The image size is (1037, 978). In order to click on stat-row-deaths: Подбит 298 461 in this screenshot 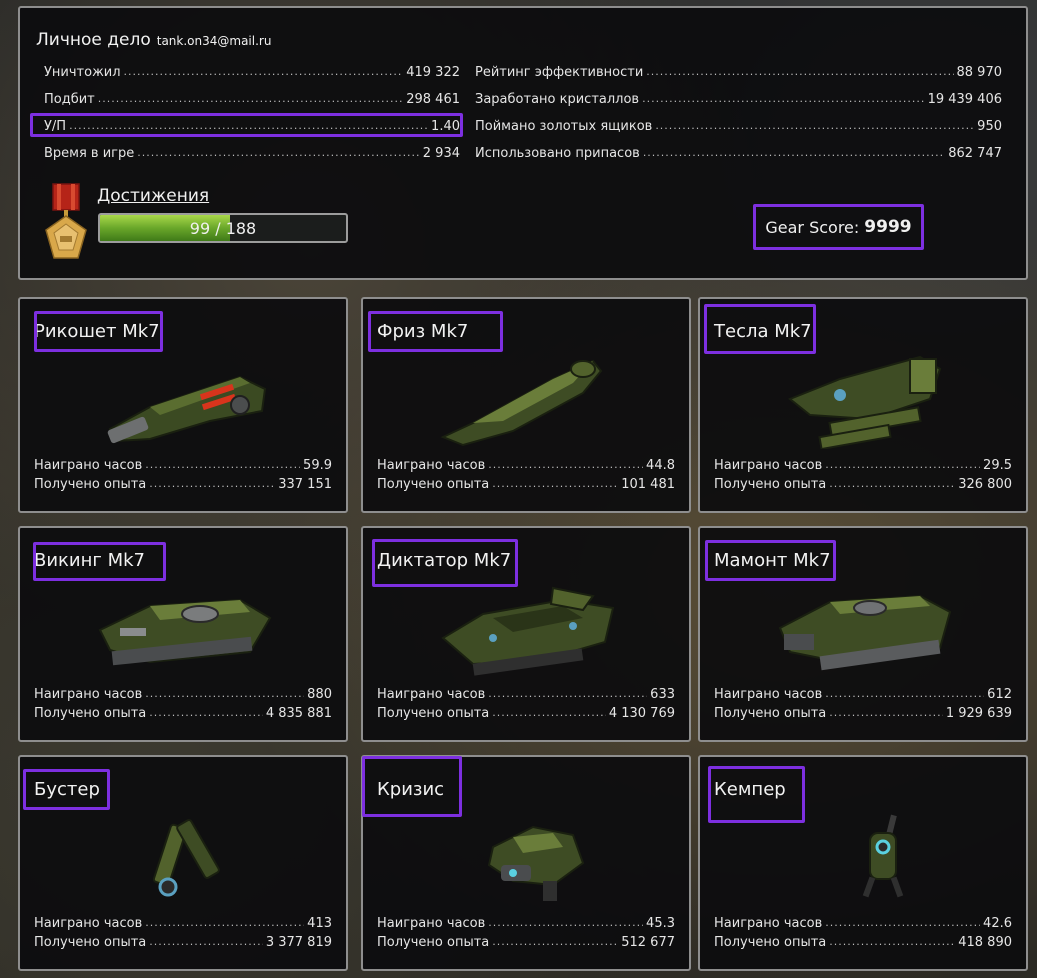, I will do `click(252, 97)`.